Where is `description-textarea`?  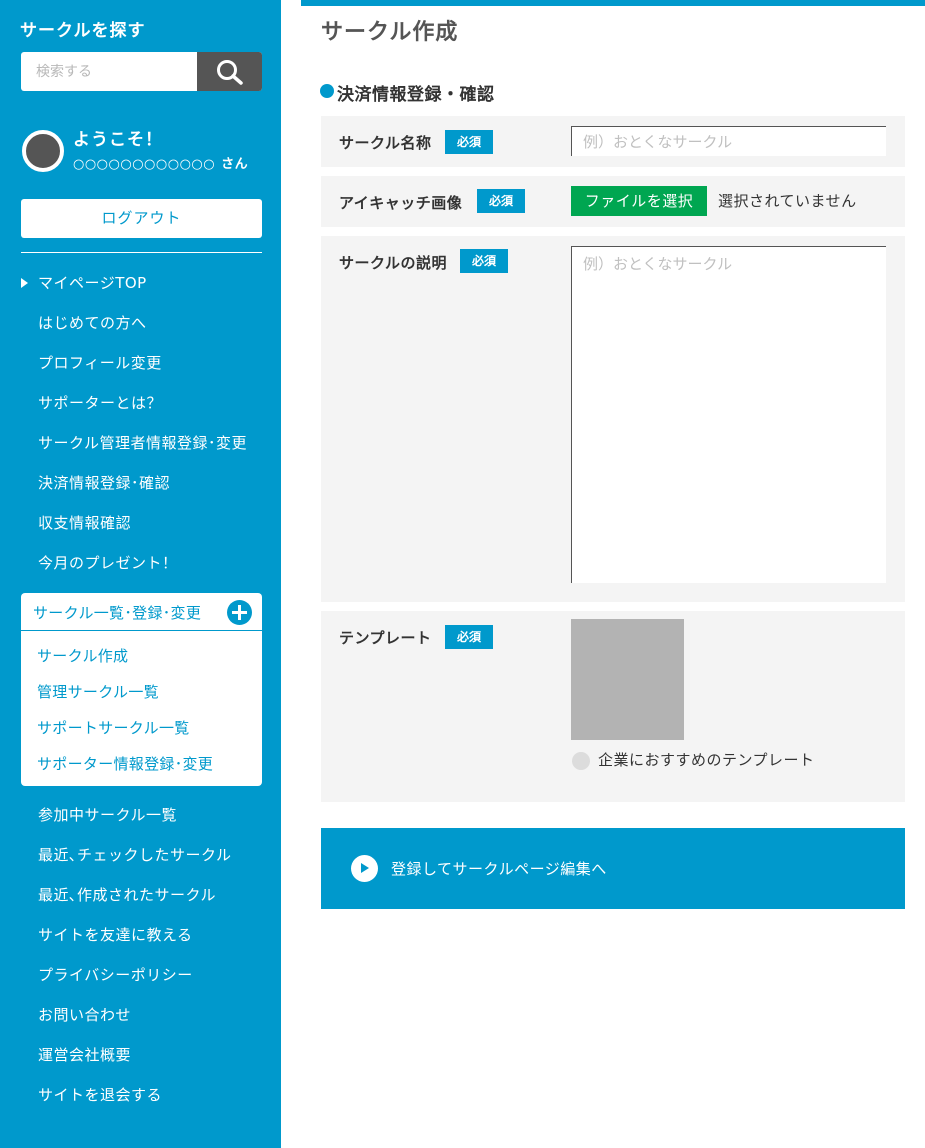
description-textarea is located at coordinates (728, 414).